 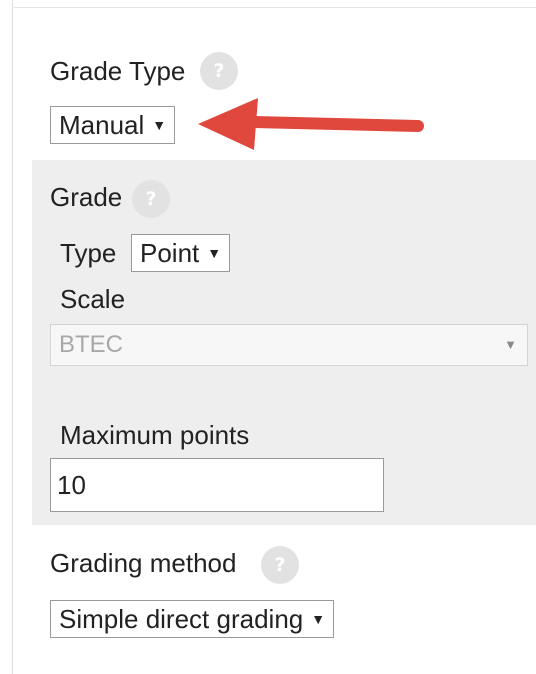 I want to click on grade-type-select: Manual ▼, so click(x=113, y=125).